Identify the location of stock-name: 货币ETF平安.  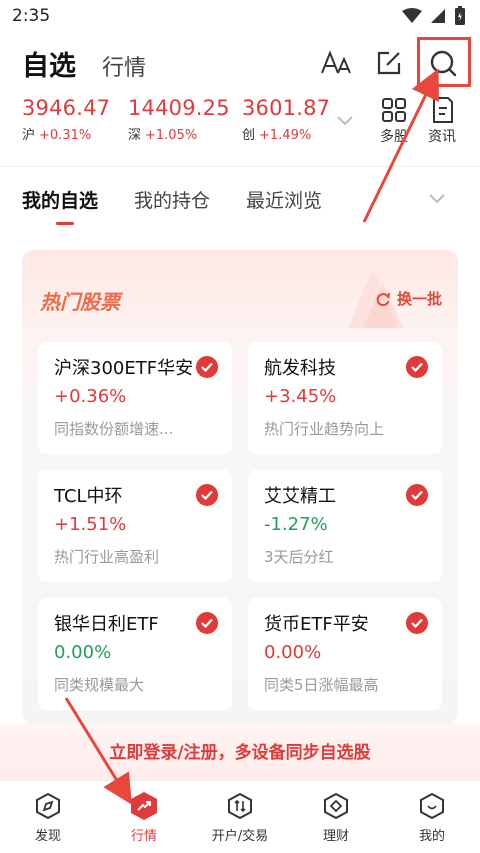
(316, 624).